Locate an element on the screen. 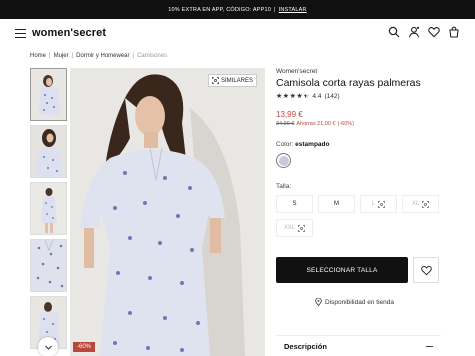  old-price: 34,99 € is located at coordinates (285, 124).